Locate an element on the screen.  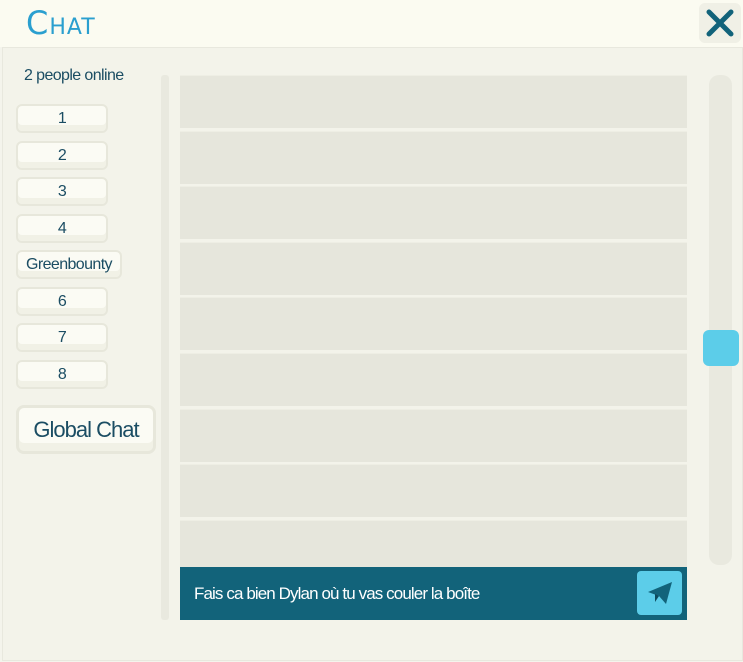
online-count: 2 people online is located at coordinates (74, 75).